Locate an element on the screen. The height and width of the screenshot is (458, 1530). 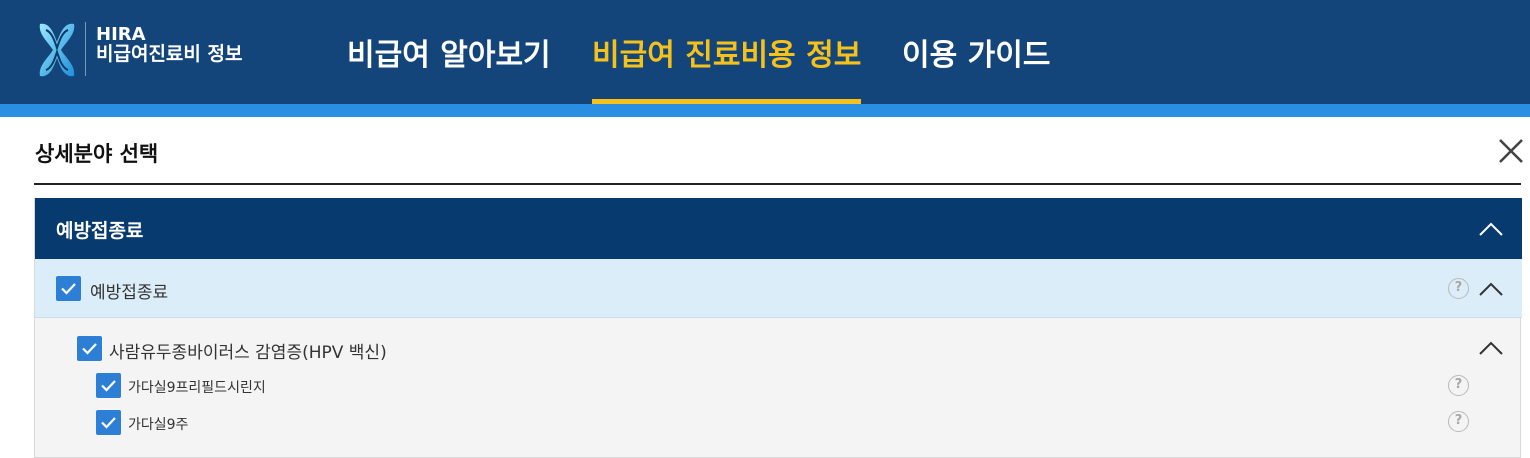
group-label: 예방접종료 is located at coordinates (129, 293).